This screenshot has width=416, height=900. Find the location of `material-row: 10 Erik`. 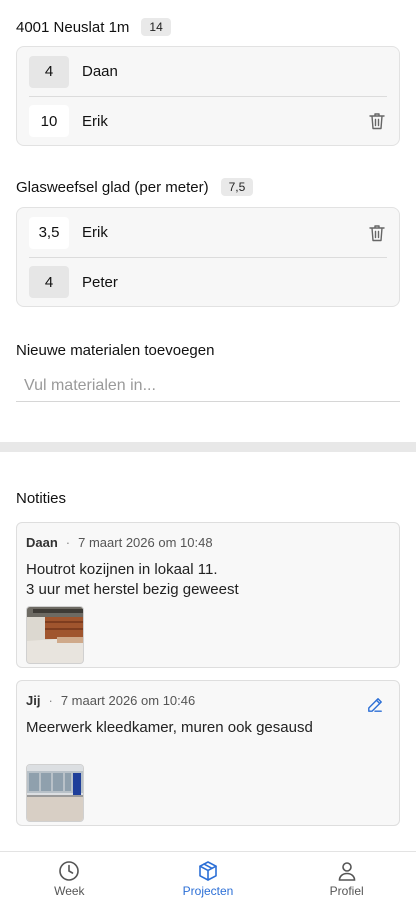

material-row: 10 Erik is located at coordinates (208, 120).